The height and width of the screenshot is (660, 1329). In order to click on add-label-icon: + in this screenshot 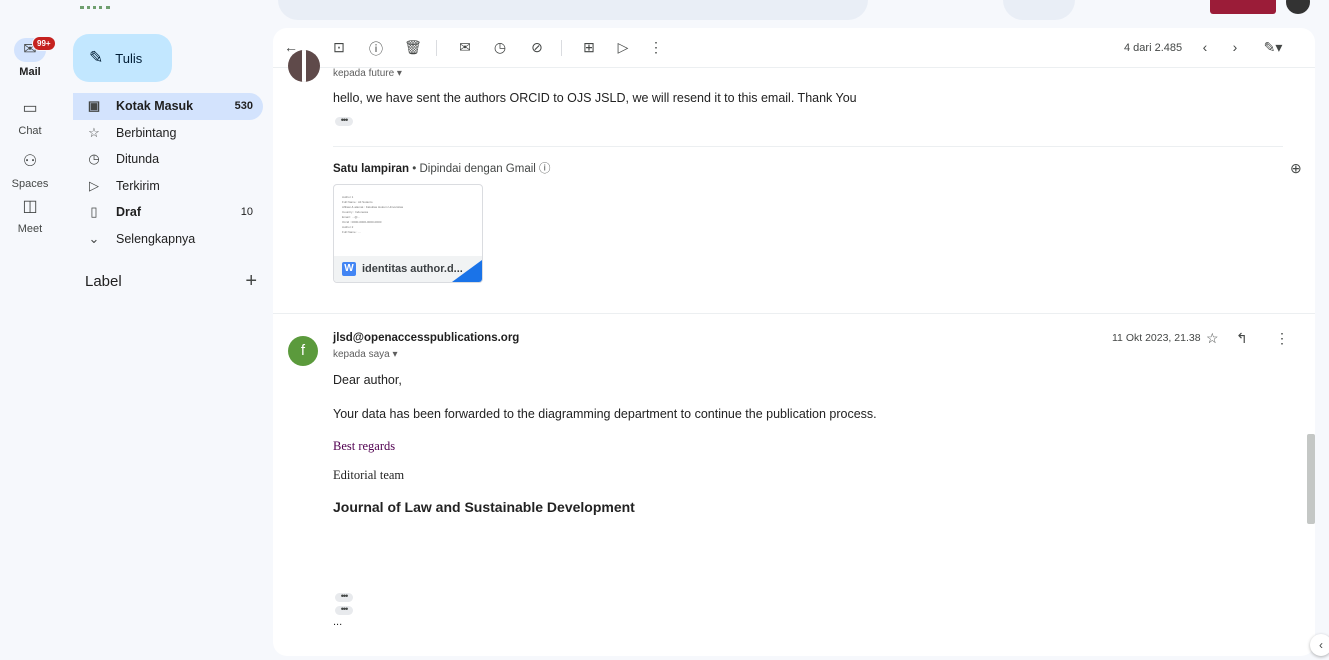, I will do `click(251, 281)`.